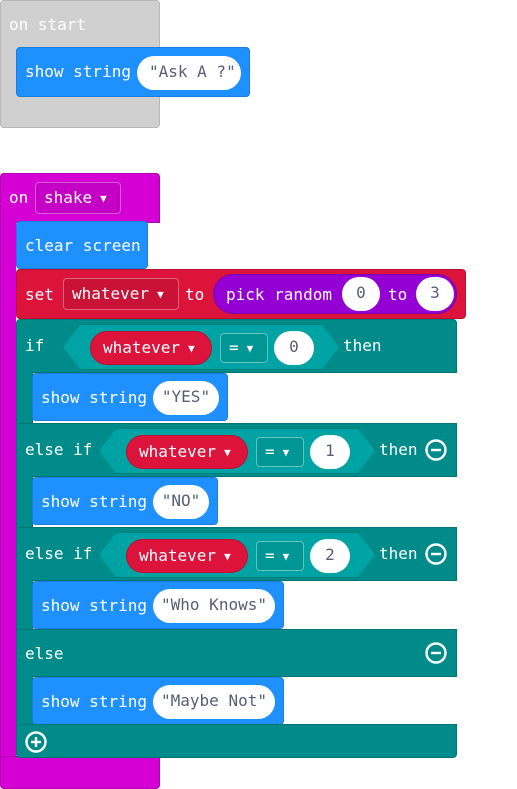 The height and width of the screenshot is (789, 517). Describe the element at coordinates (236, 741) in the screenshot. I see `if-block-footer` at that location.